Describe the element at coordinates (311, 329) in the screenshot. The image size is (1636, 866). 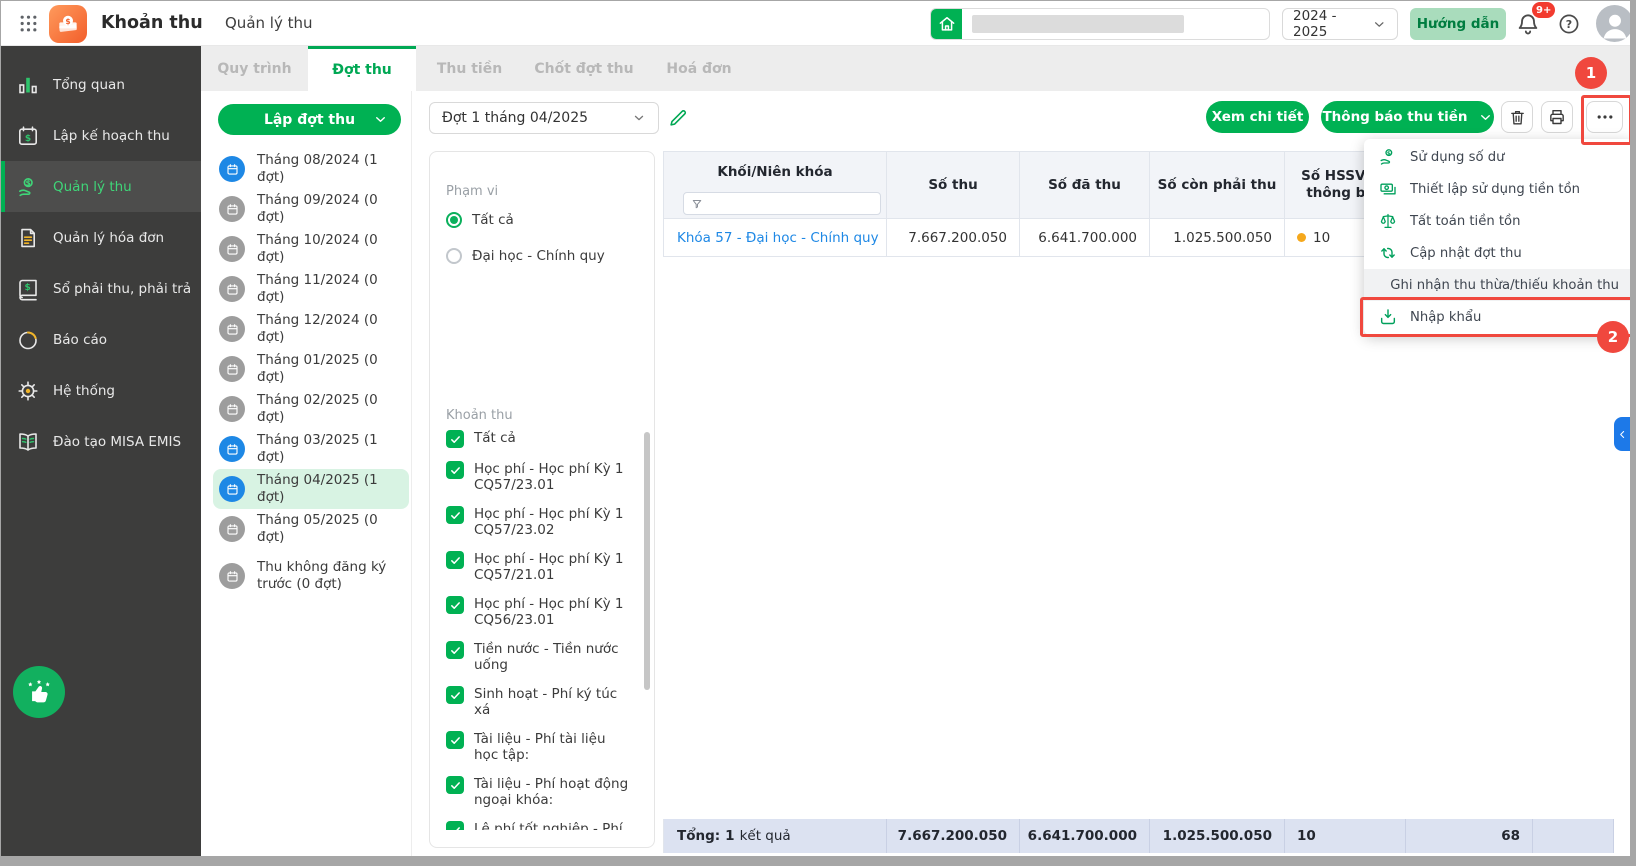
I see `month-item: Tháng 12/2024 (0 đợt)` at that location.